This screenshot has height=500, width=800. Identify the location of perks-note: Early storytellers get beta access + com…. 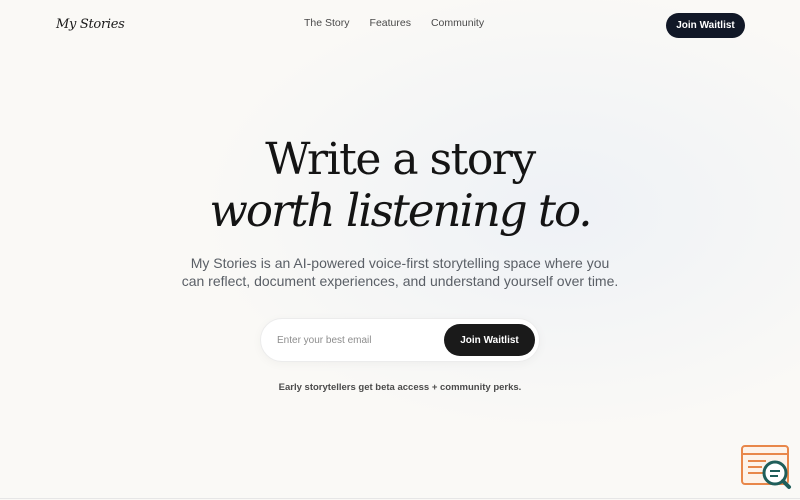
(400, 387).